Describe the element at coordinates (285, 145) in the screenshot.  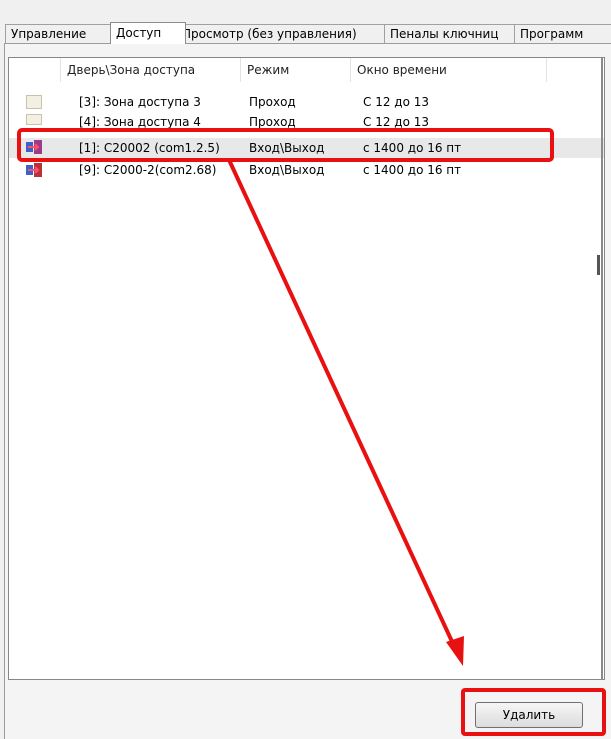
I see `annotation-highlight-row` at that location.